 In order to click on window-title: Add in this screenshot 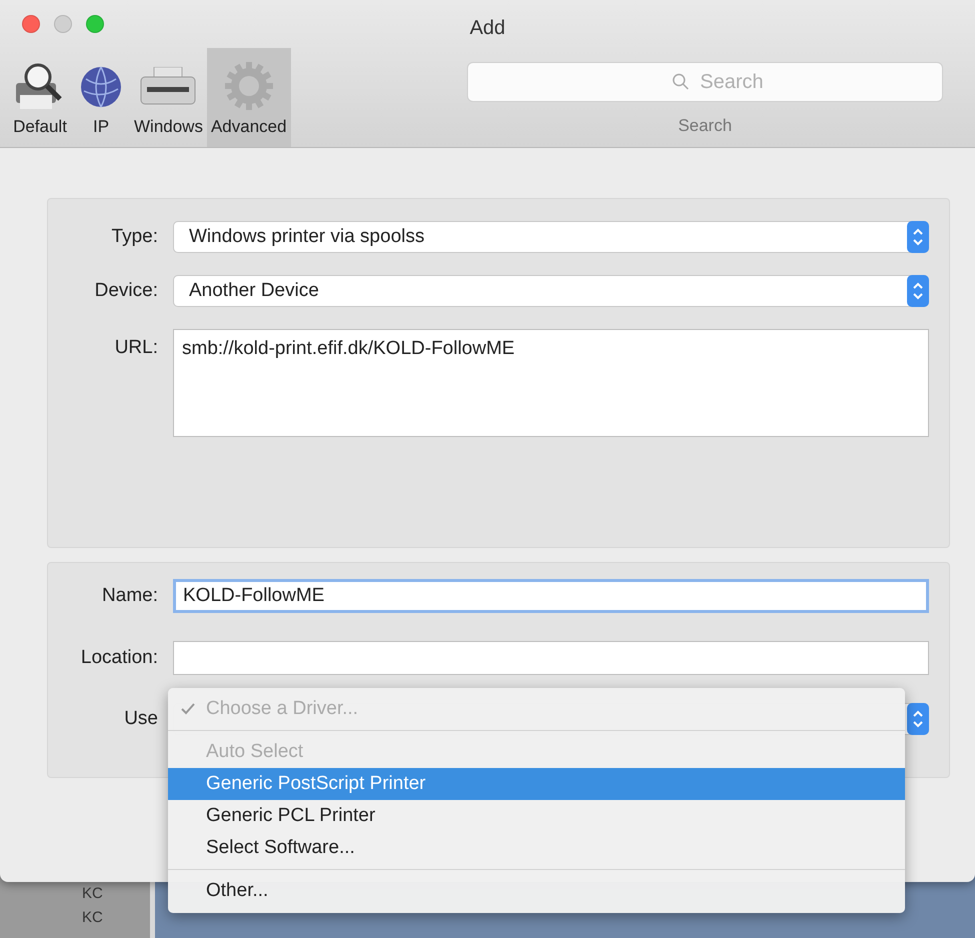, I will do `click(488, 28)`.